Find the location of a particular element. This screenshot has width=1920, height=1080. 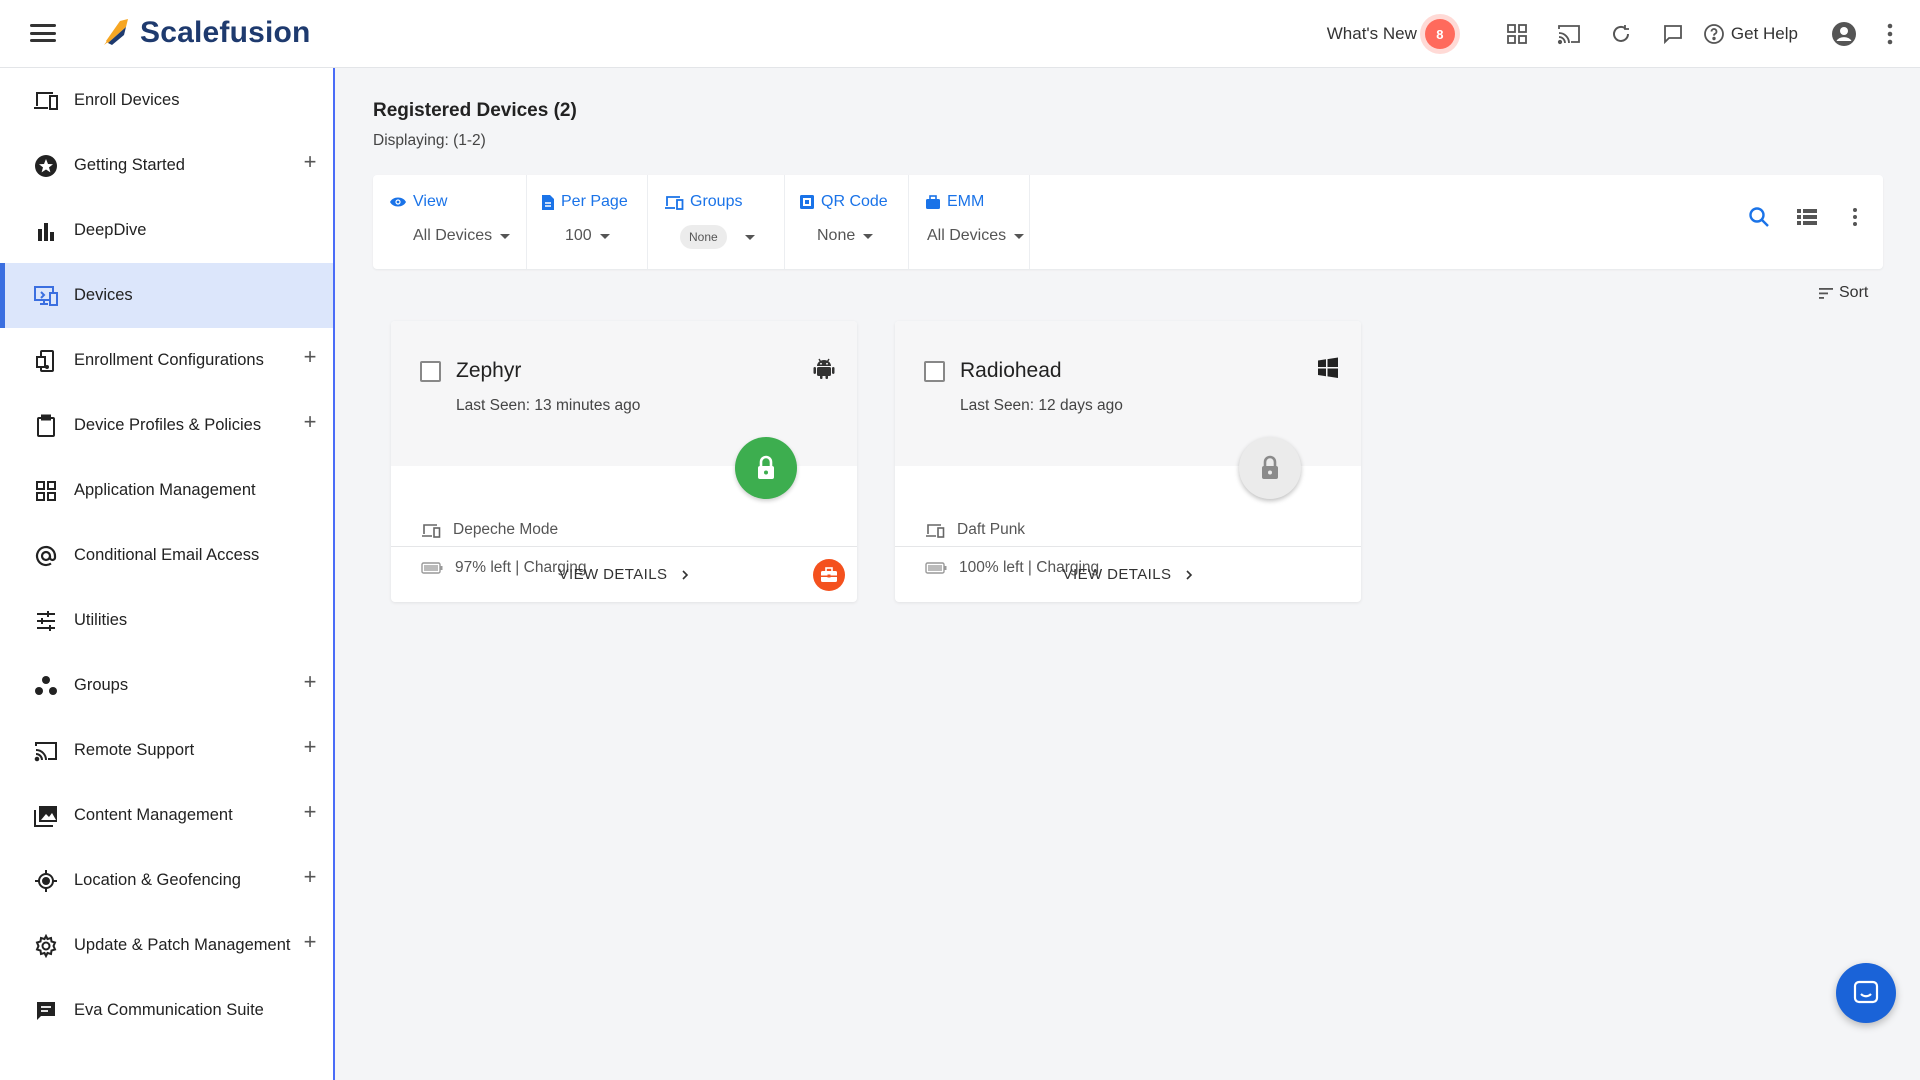

device-model: Daft Punk is located at coordinates (991, 529).